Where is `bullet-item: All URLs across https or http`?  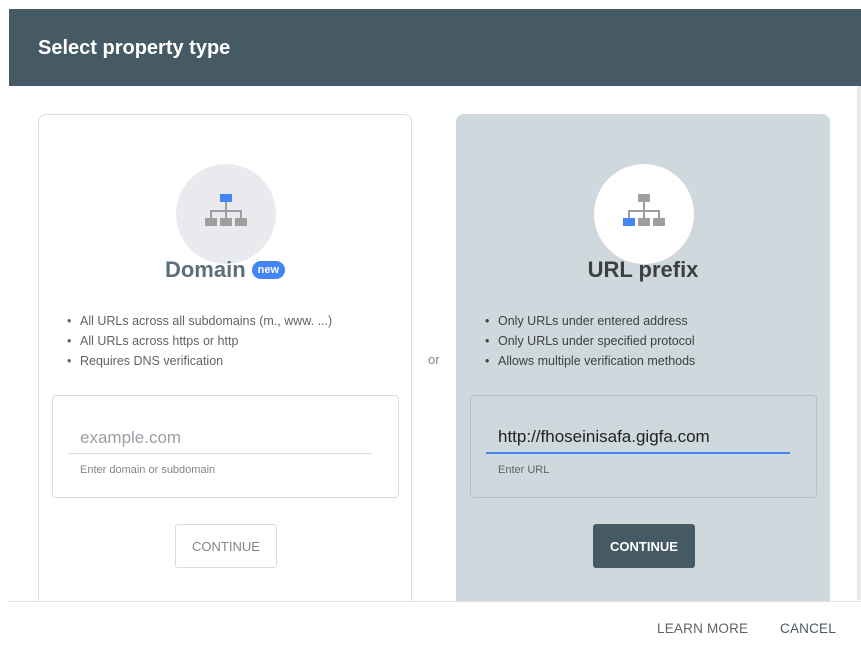
bullet-item: All URLs across https or http is located at coordinates (199, 341).